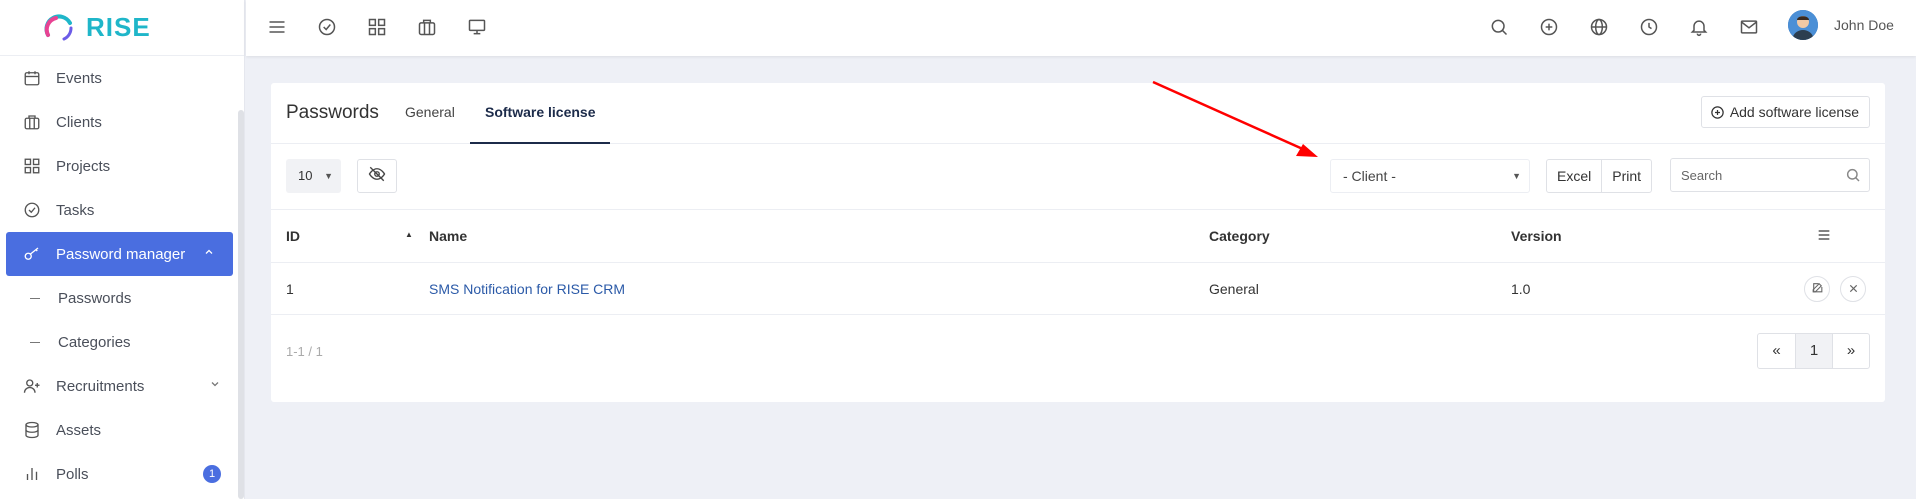  I want to click on sidebar-item-polls: Polls 1, so click(119, 474).